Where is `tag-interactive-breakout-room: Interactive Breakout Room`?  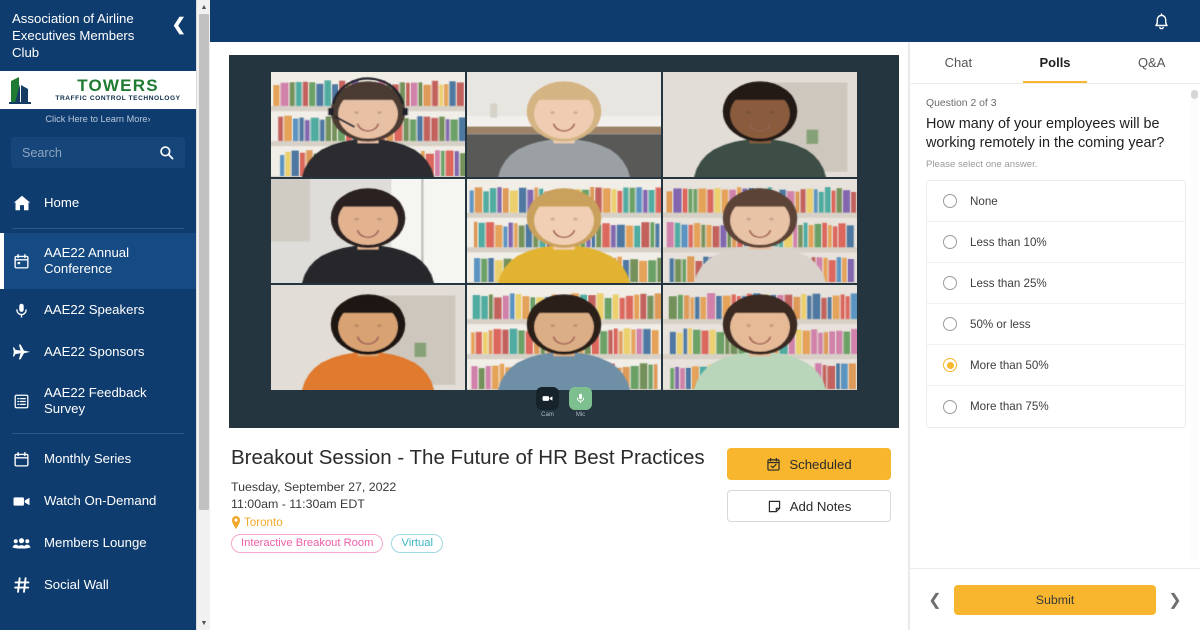
tag-interactive-breakout-room: Interactive Breakout Room is located at coordinates (307, 543).